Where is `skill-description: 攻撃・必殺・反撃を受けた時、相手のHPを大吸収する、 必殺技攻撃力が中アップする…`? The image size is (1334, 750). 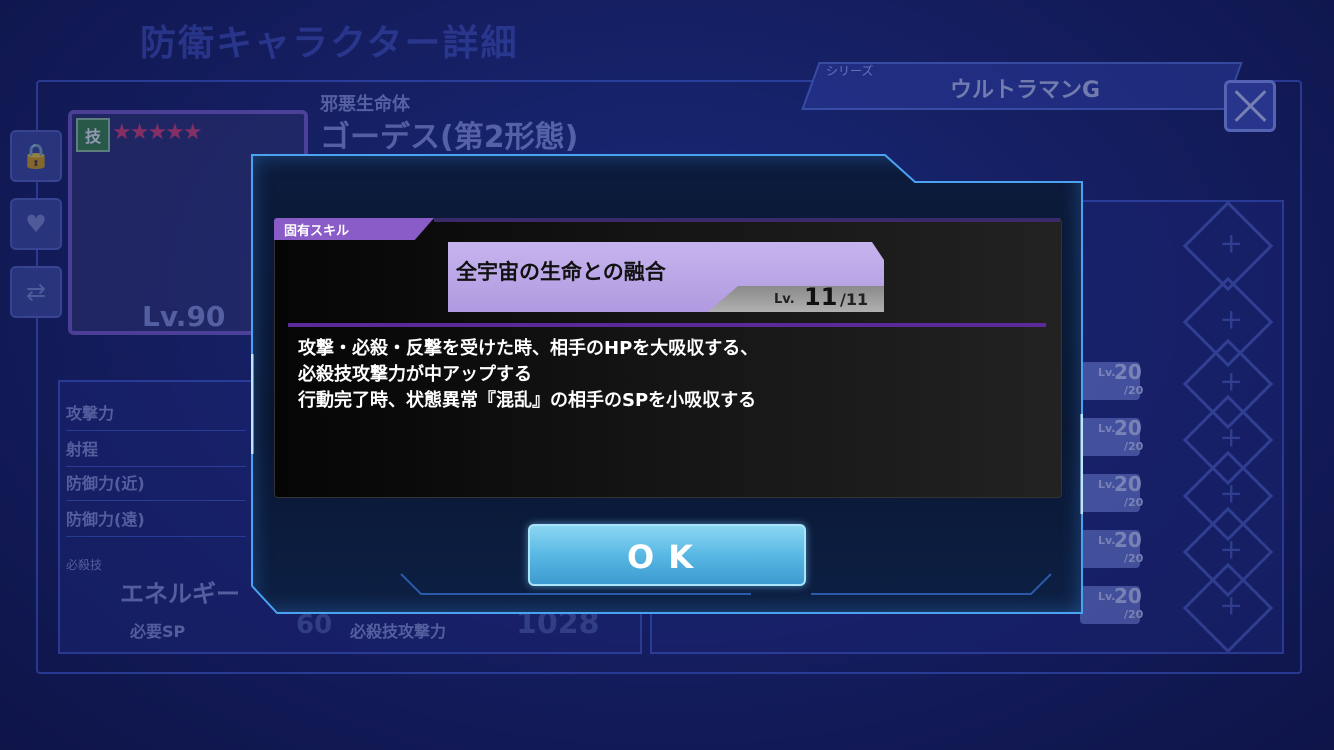
skill-description: 攻撃・必殺・反撃を受けた時、相手のHPを大吸収する、 必殺技攻撃力が中アップする… is located at coordinates (668, 375).